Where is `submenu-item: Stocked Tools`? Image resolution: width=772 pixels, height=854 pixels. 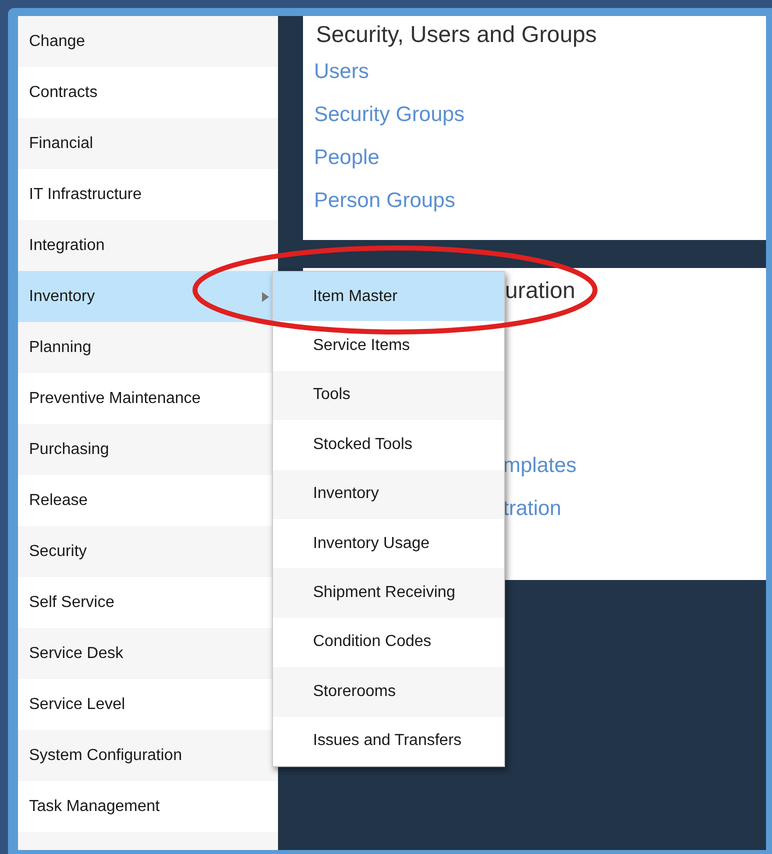
submenu-item: Stocked Tools is located at coordinates (388, 445).